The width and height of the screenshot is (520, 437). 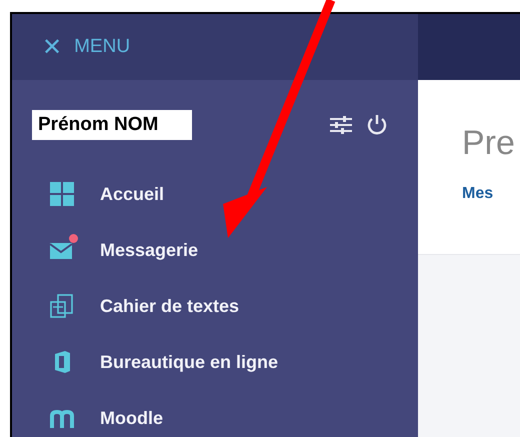 I want to click on sidebar-item: Bureautique en ligne, so click(x=189, y=362).